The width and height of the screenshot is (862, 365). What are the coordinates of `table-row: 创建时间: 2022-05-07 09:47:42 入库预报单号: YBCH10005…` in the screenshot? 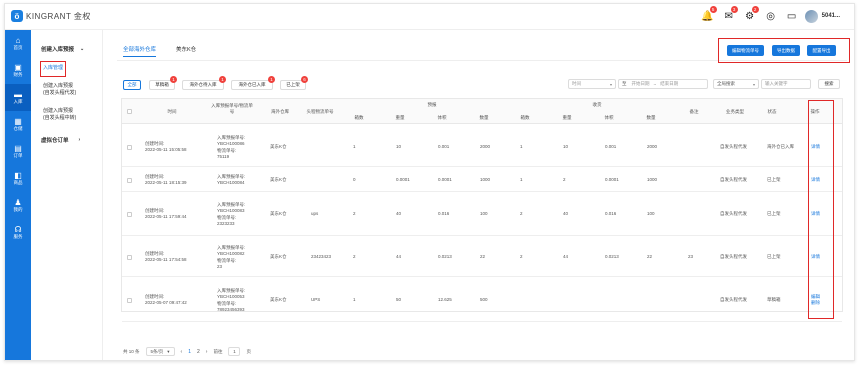 It's located at (482, 299).